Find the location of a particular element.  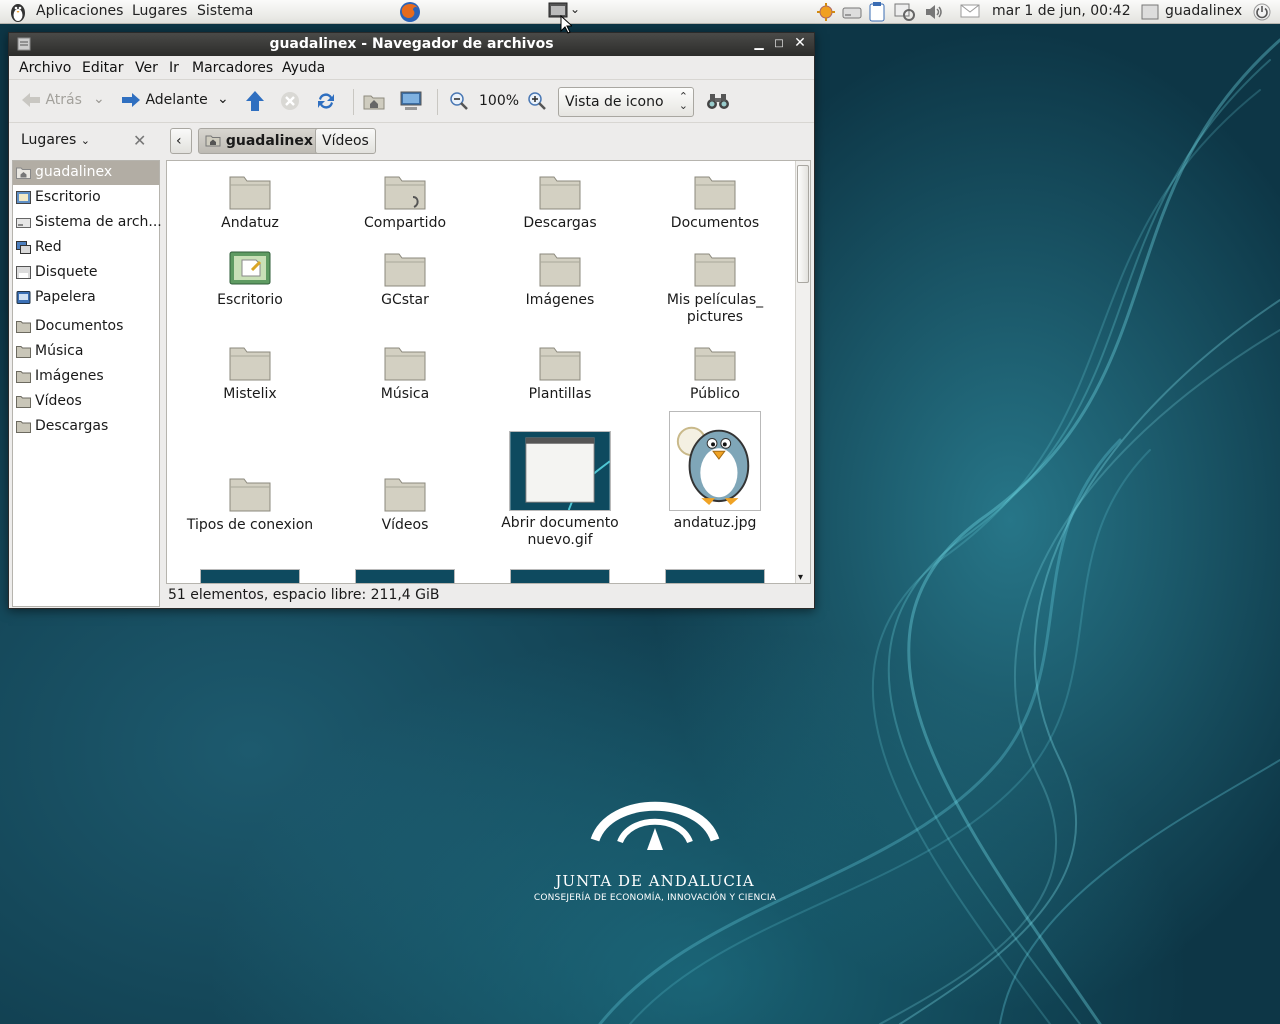

sidebar-item-papelera: Papelera is located at coordinates (86, 298).